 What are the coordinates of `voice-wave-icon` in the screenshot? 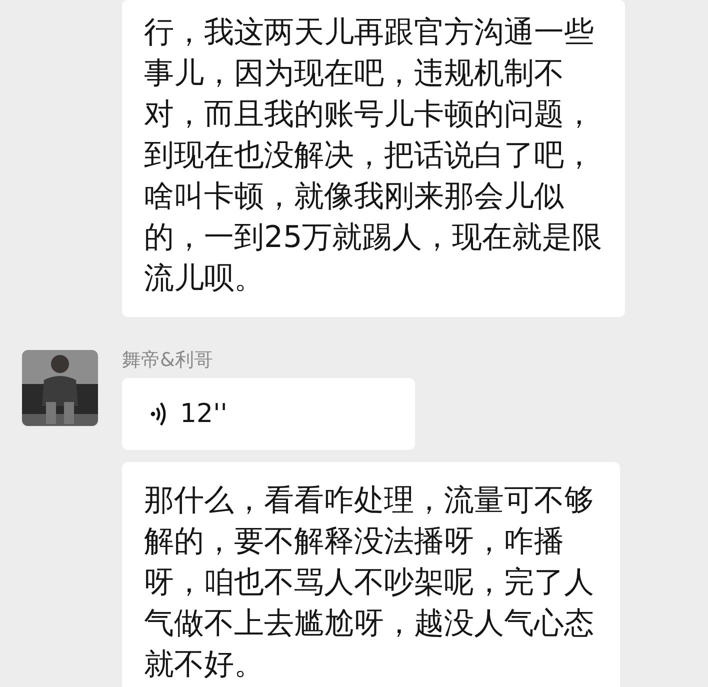 It's located at (158, 414).